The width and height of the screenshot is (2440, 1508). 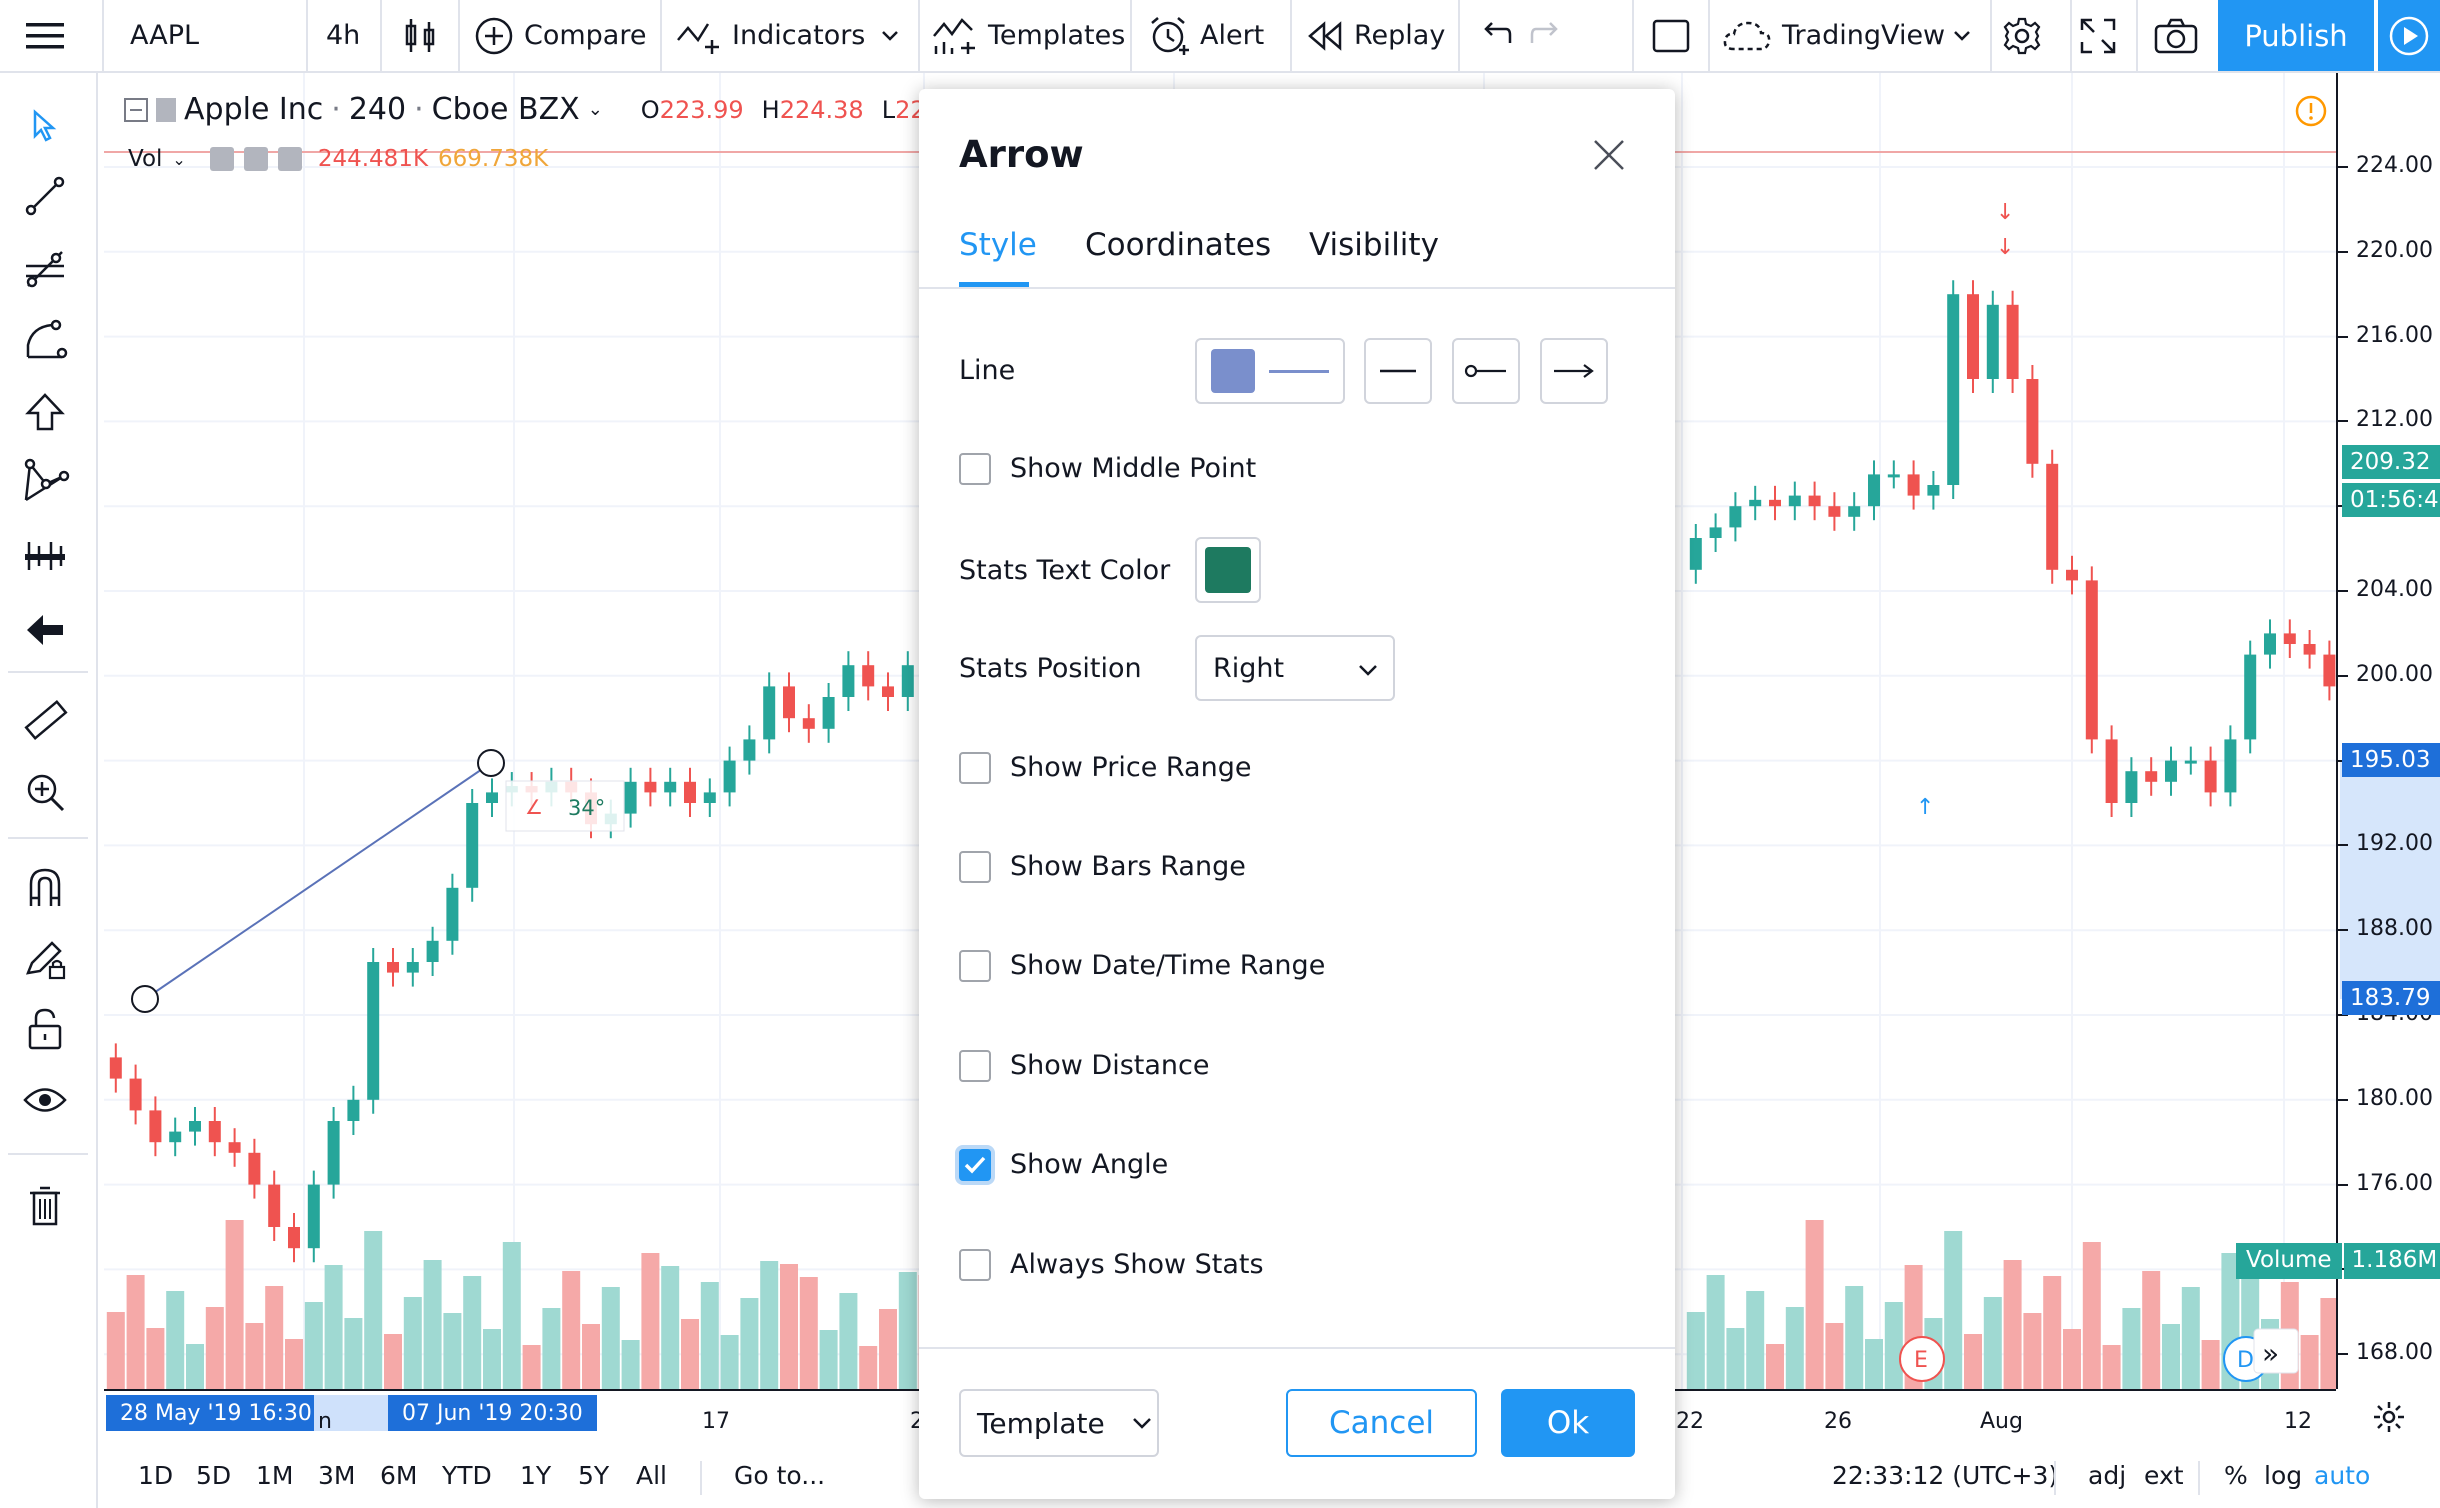 I want to click on compare-button: Compare, so click(x=560, y=35).